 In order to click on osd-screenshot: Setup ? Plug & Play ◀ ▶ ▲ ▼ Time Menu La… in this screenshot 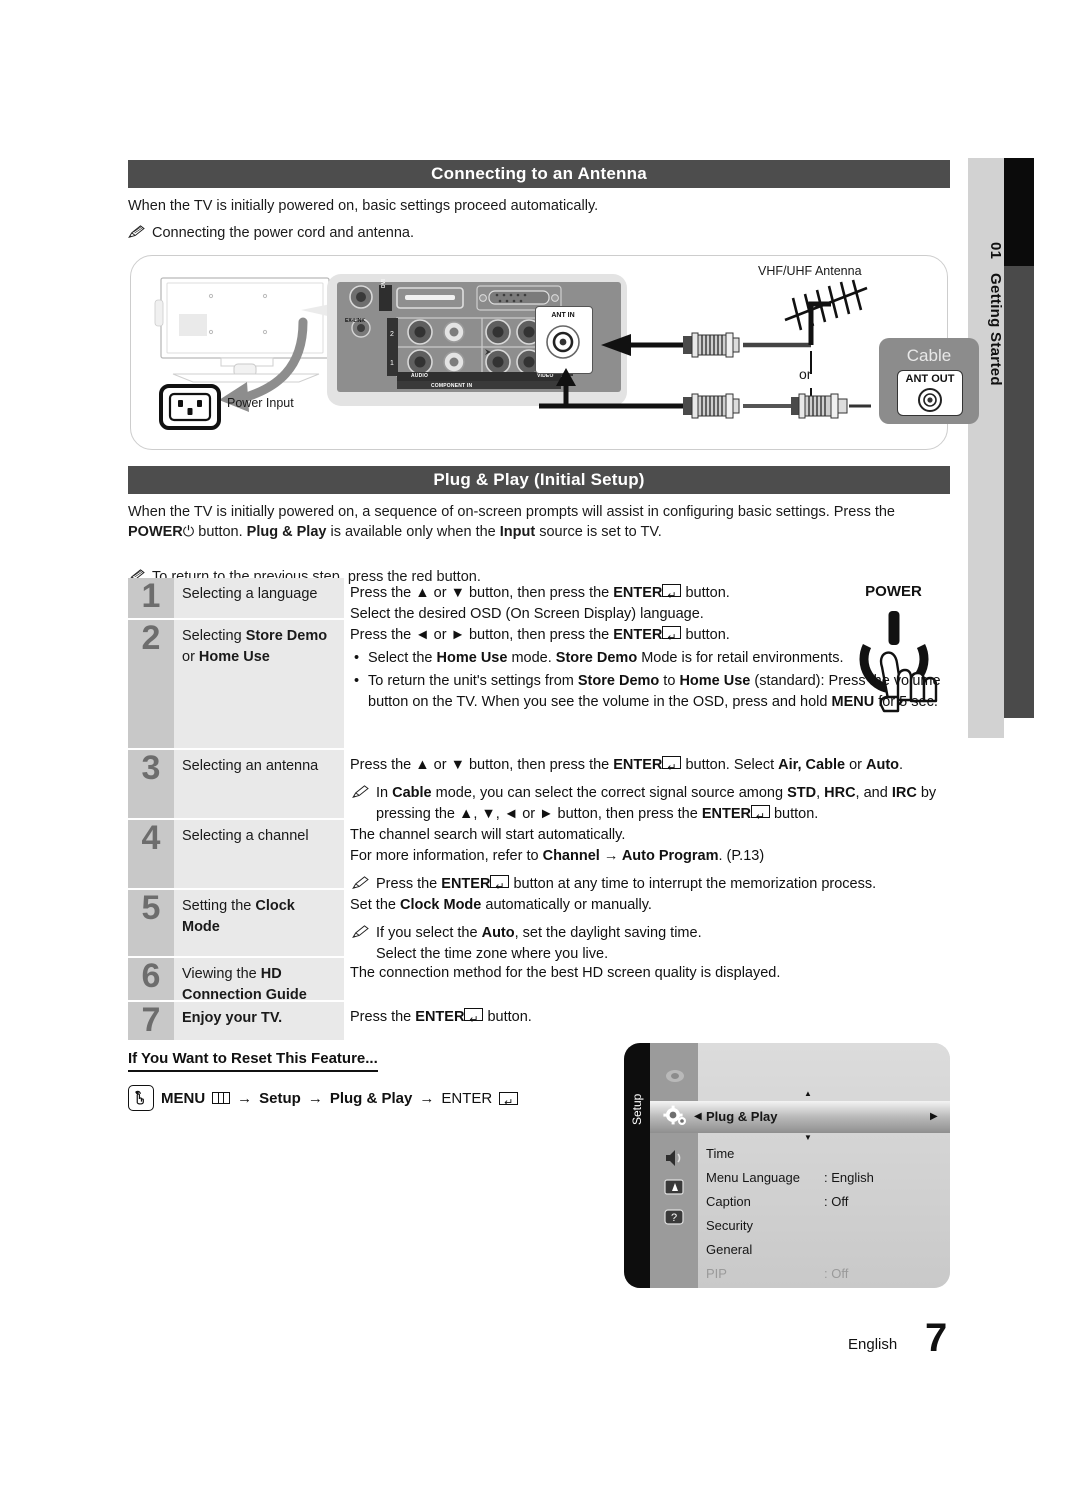, I will do `click(787, 1165)`.